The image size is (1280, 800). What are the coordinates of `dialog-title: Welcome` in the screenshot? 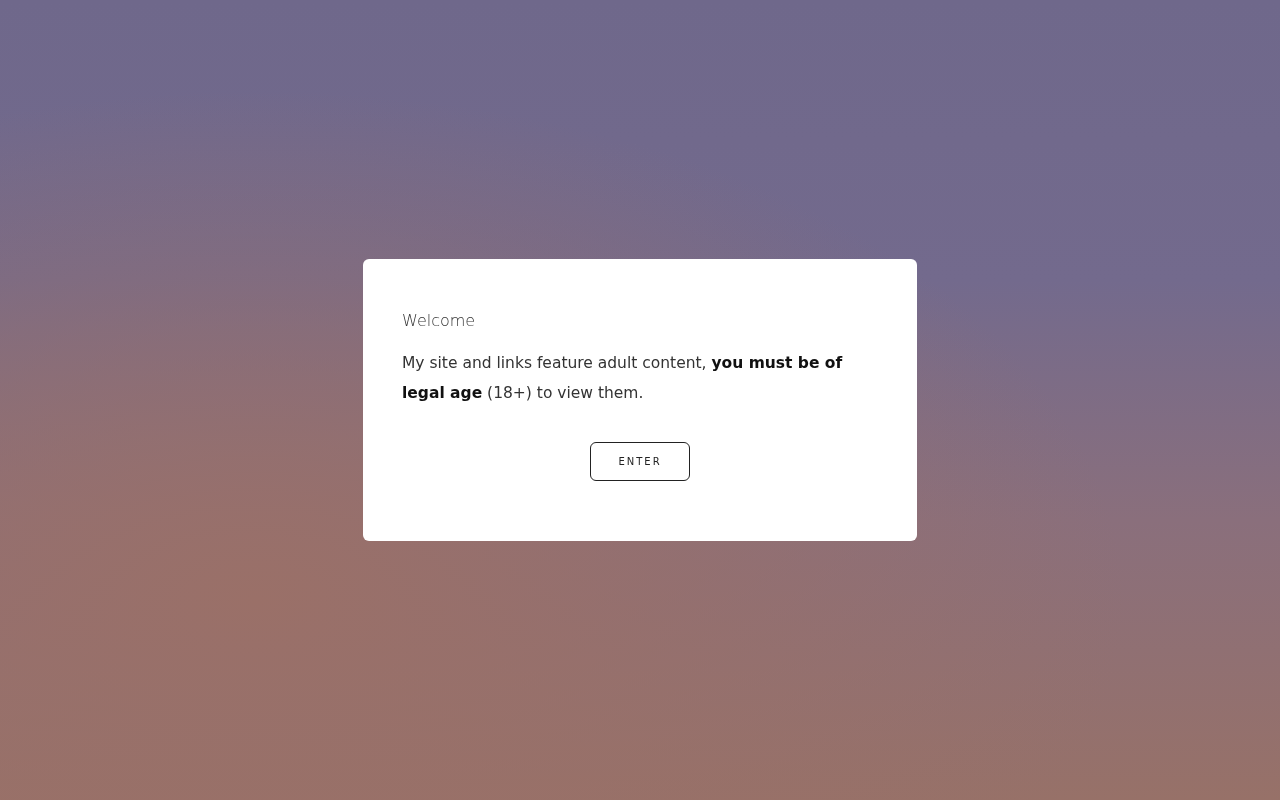 It's located at (439, 320).